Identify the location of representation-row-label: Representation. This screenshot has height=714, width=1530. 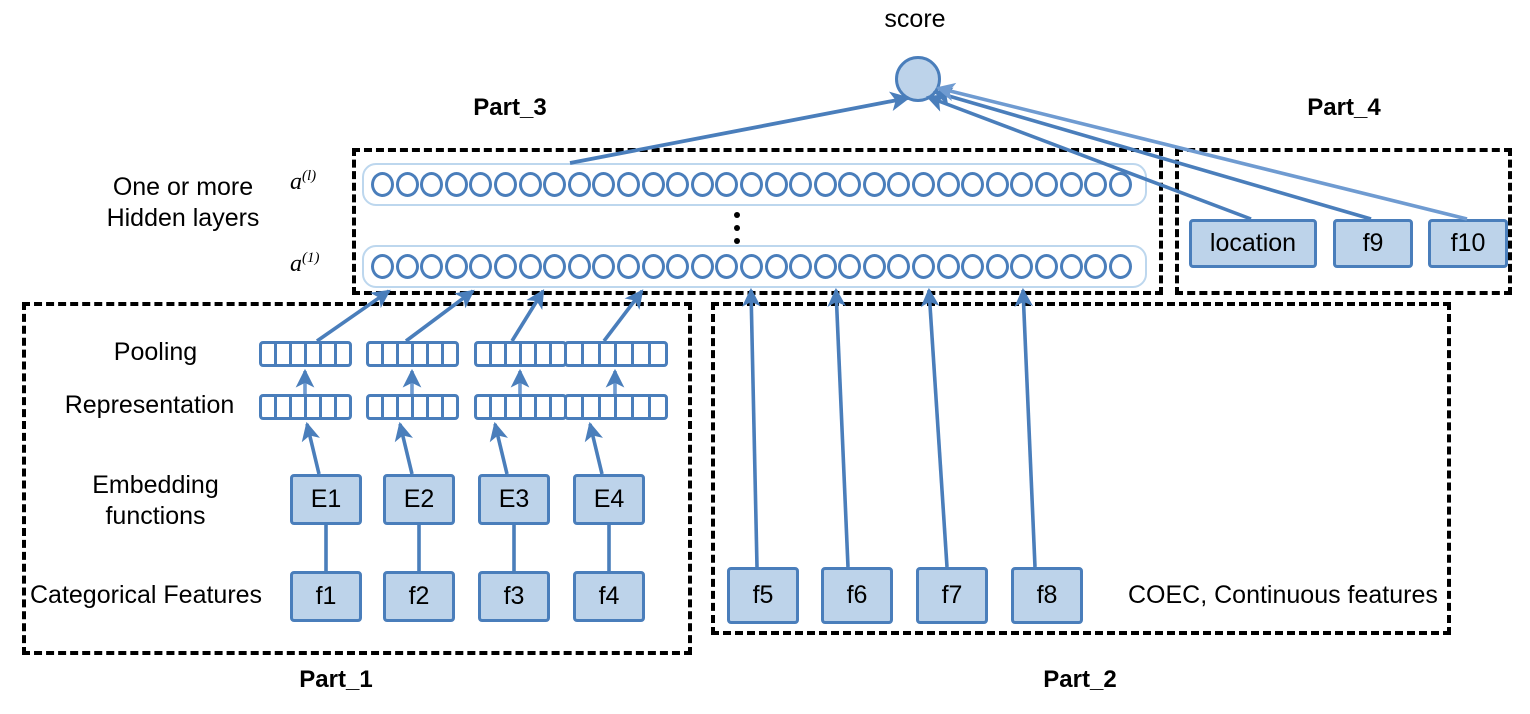
(149, 405).